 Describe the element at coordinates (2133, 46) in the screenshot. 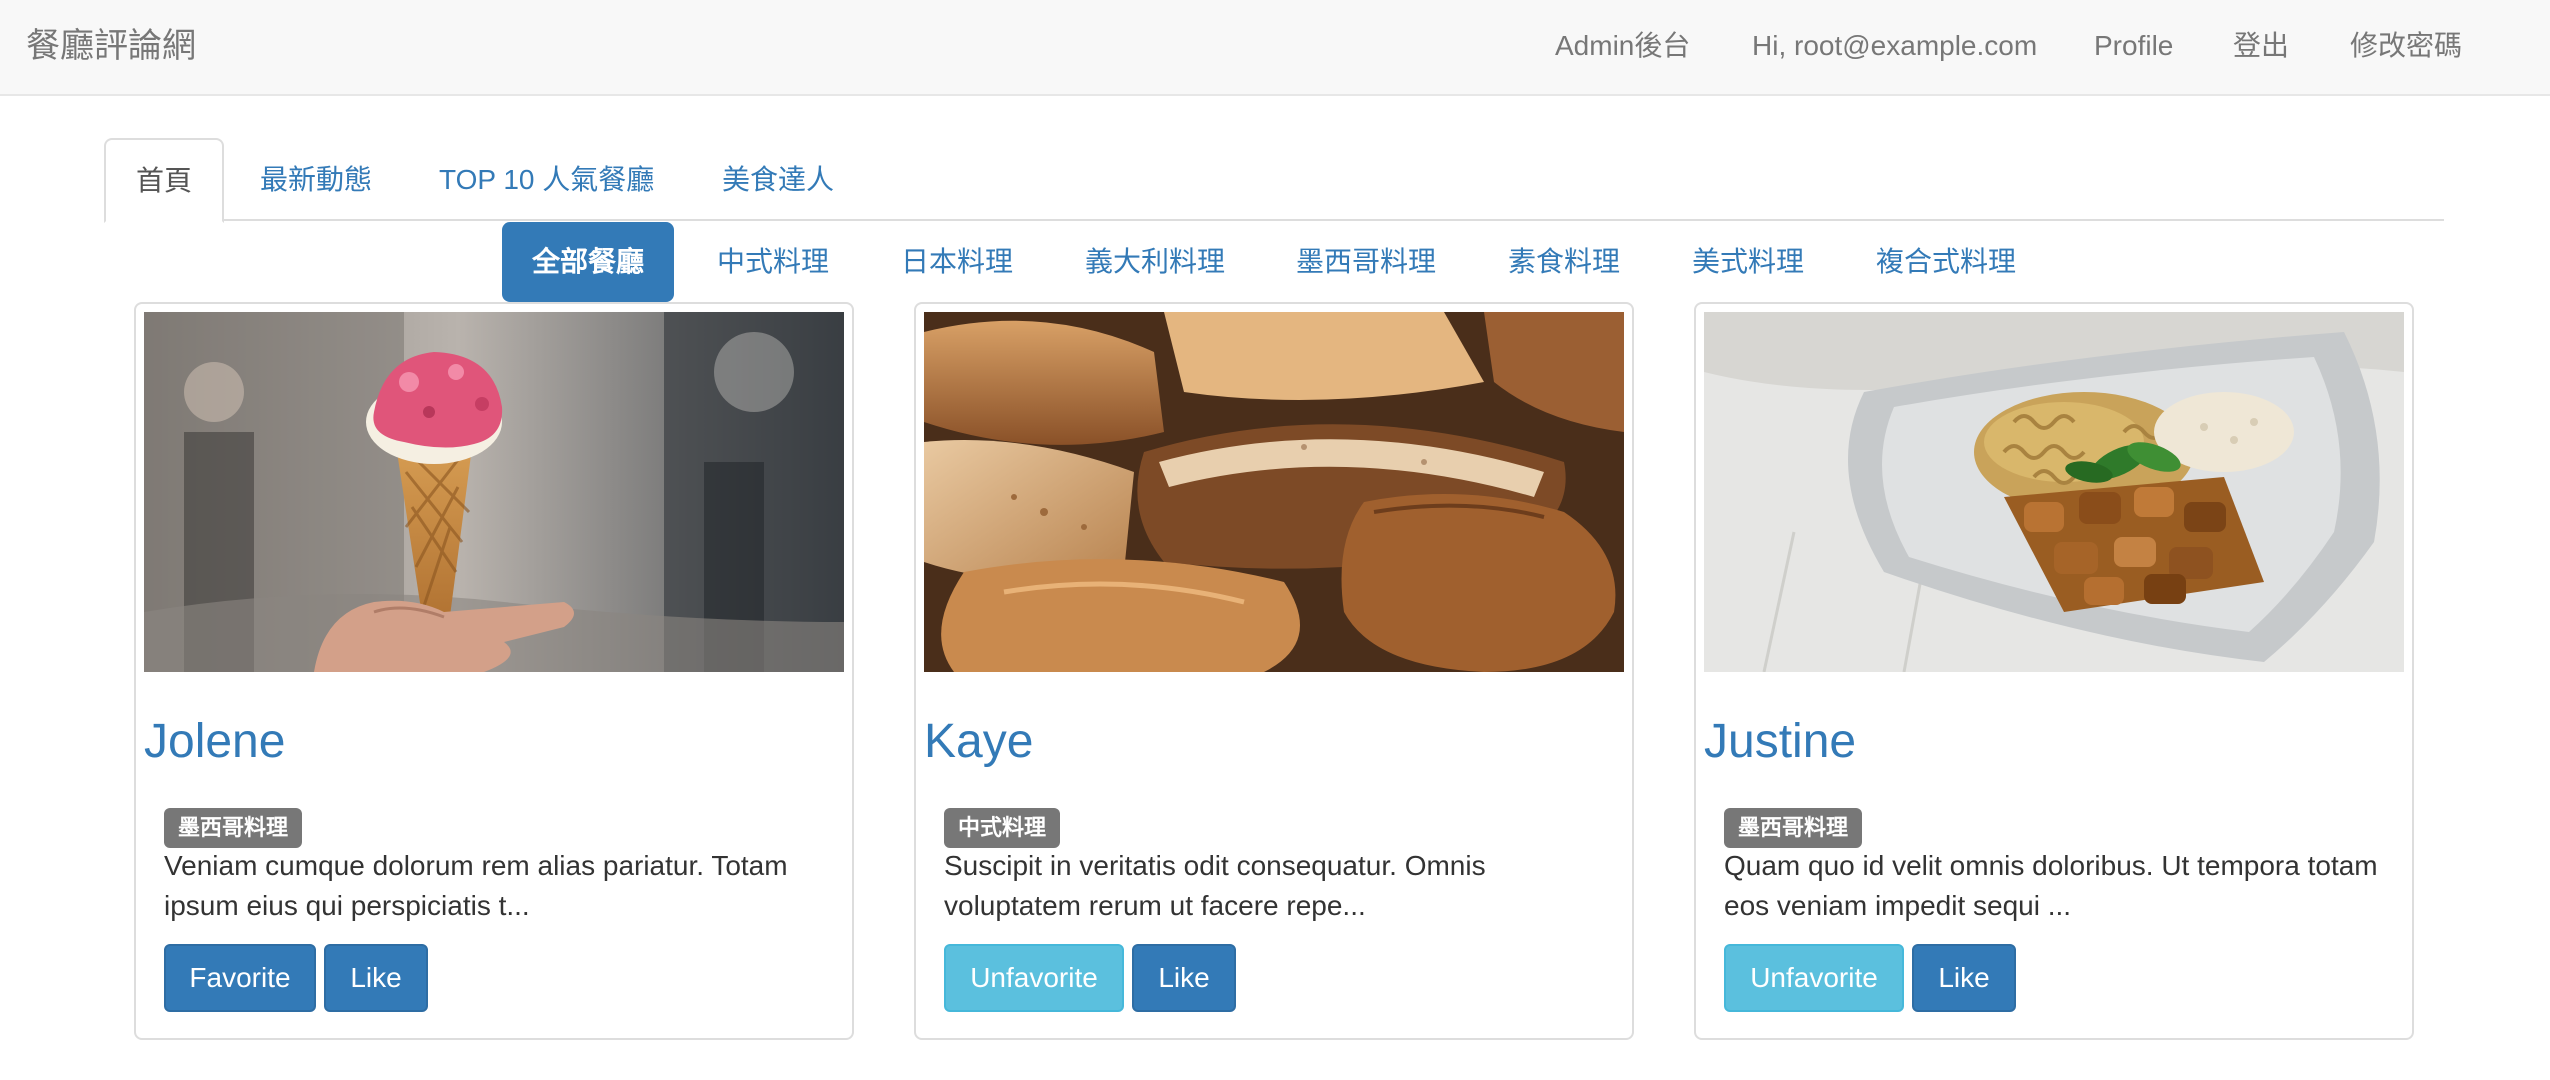

I see `nav-profile-link: Profile` at that location.